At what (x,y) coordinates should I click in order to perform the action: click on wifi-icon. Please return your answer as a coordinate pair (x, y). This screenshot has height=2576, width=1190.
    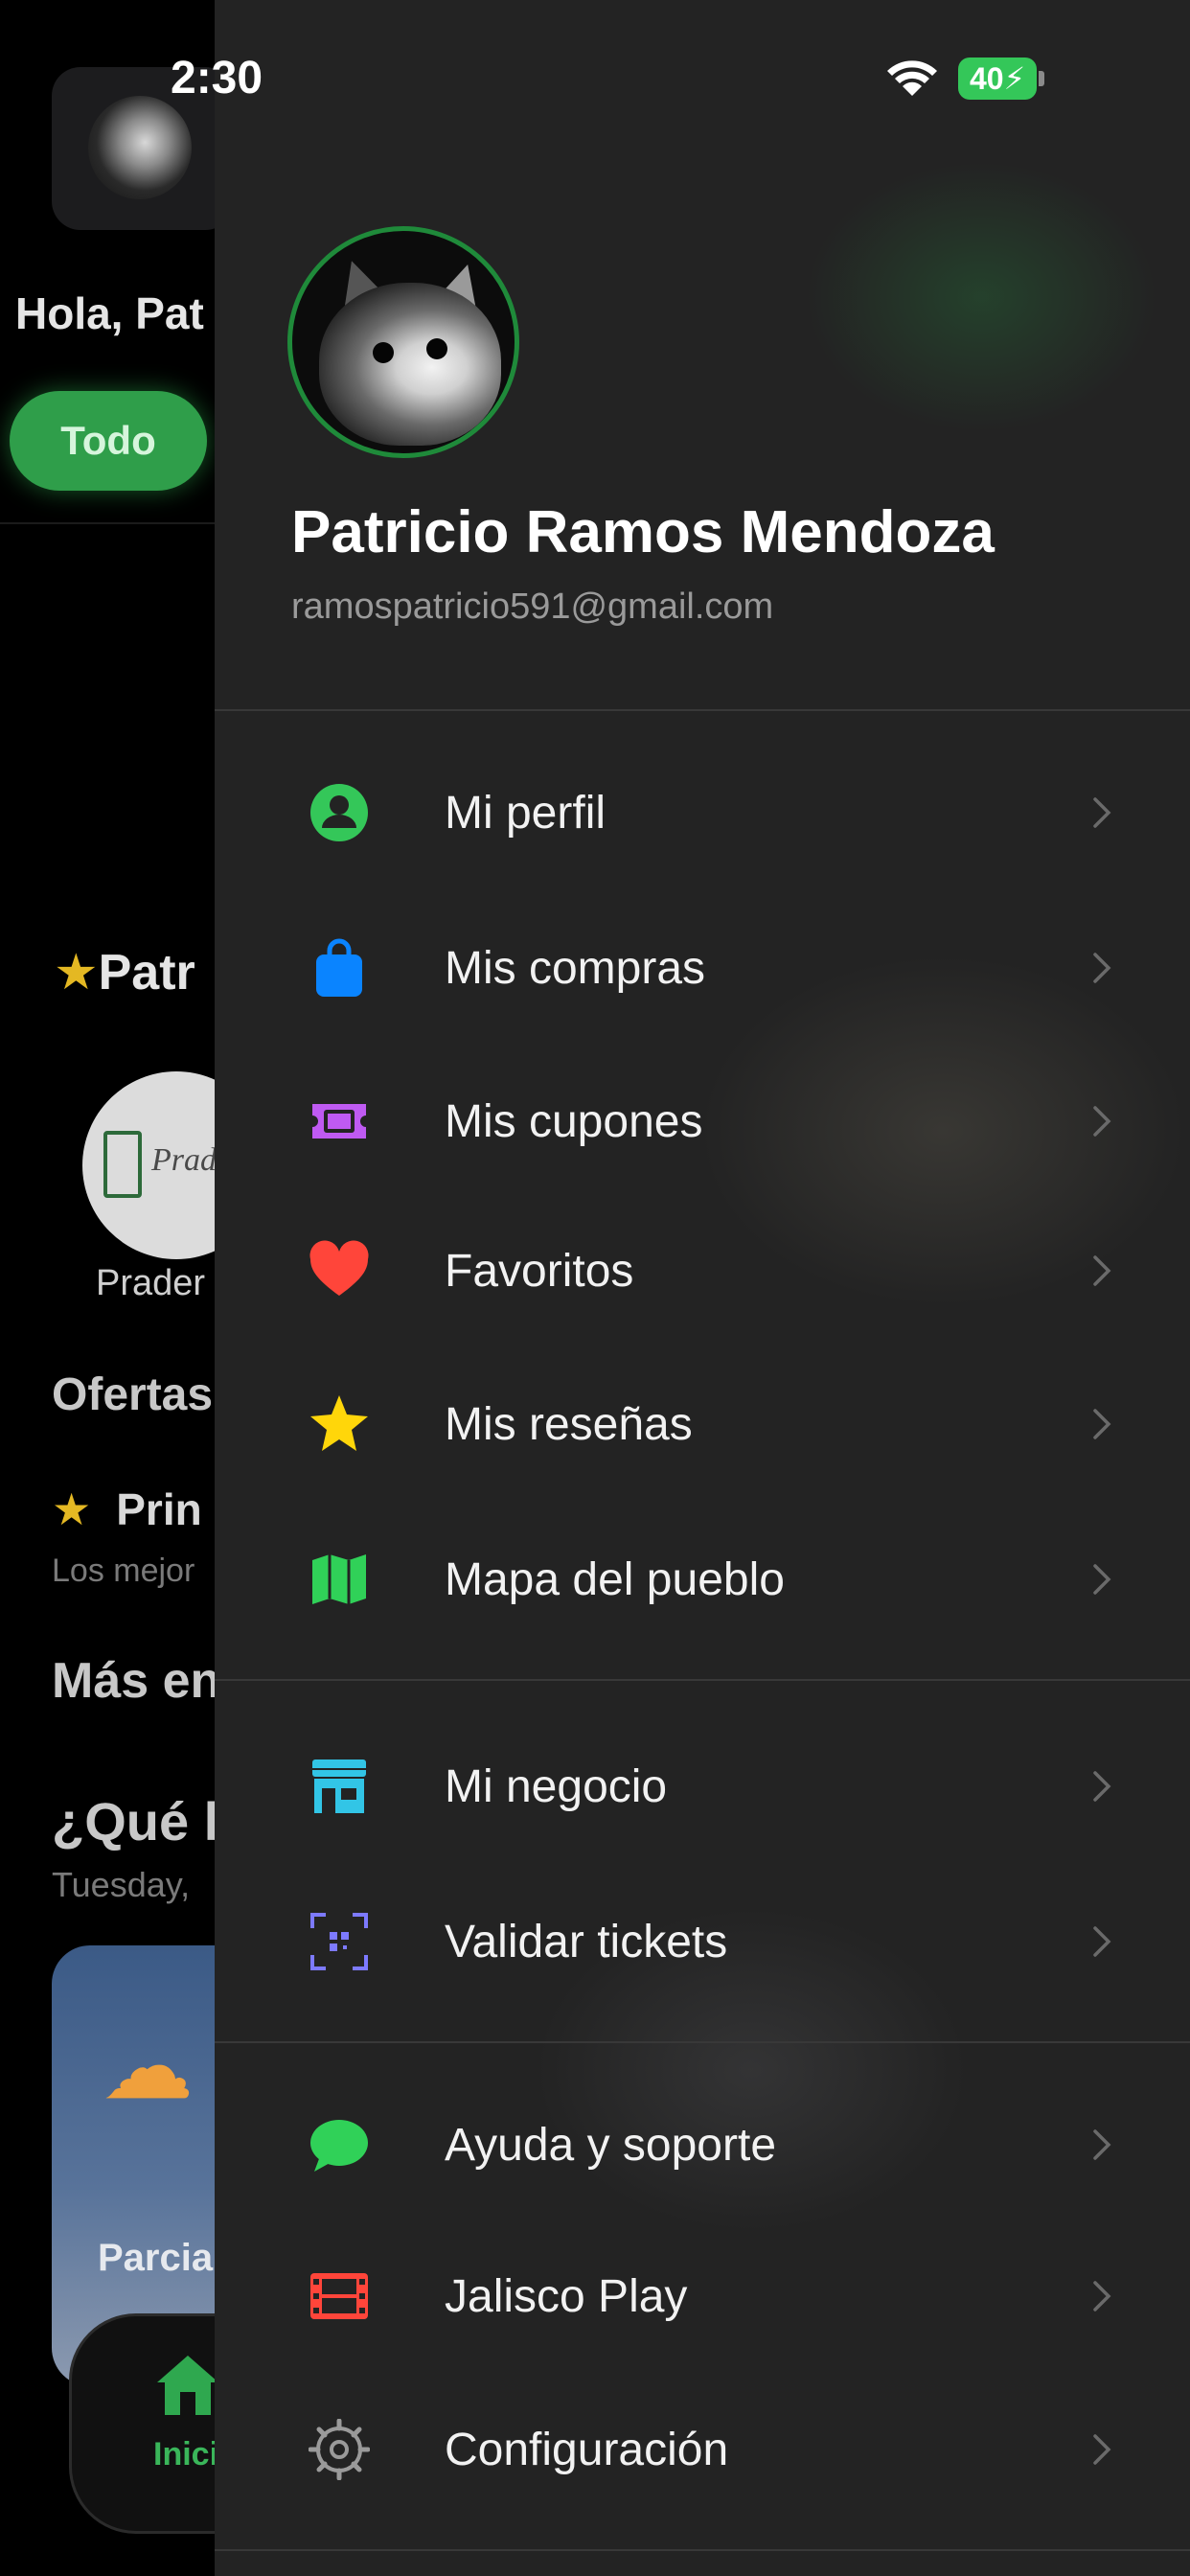
    Looking at the image, I should click on (912, 78).